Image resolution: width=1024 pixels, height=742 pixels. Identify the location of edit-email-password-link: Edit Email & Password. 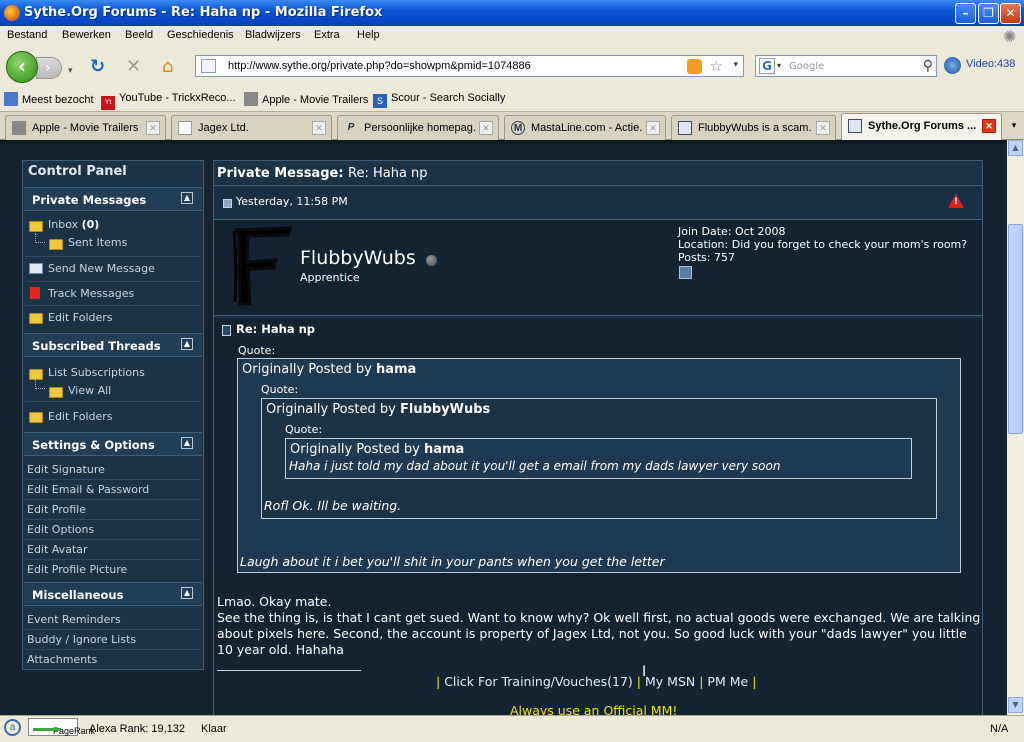
(88, 489).